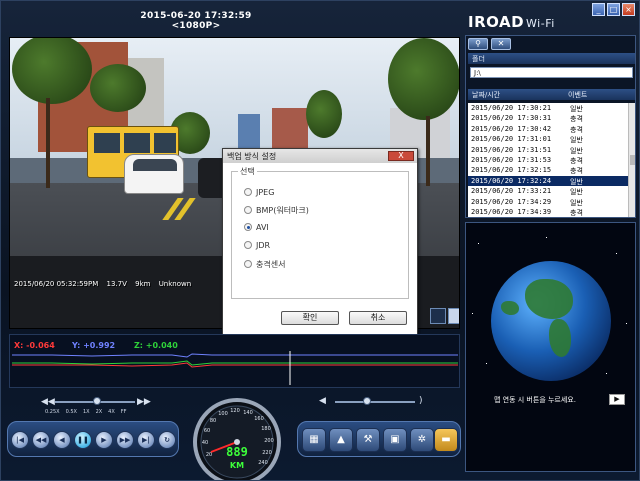 The image size is (640, 481). I want to click on cancel-button: 취소, so click(378, 318).